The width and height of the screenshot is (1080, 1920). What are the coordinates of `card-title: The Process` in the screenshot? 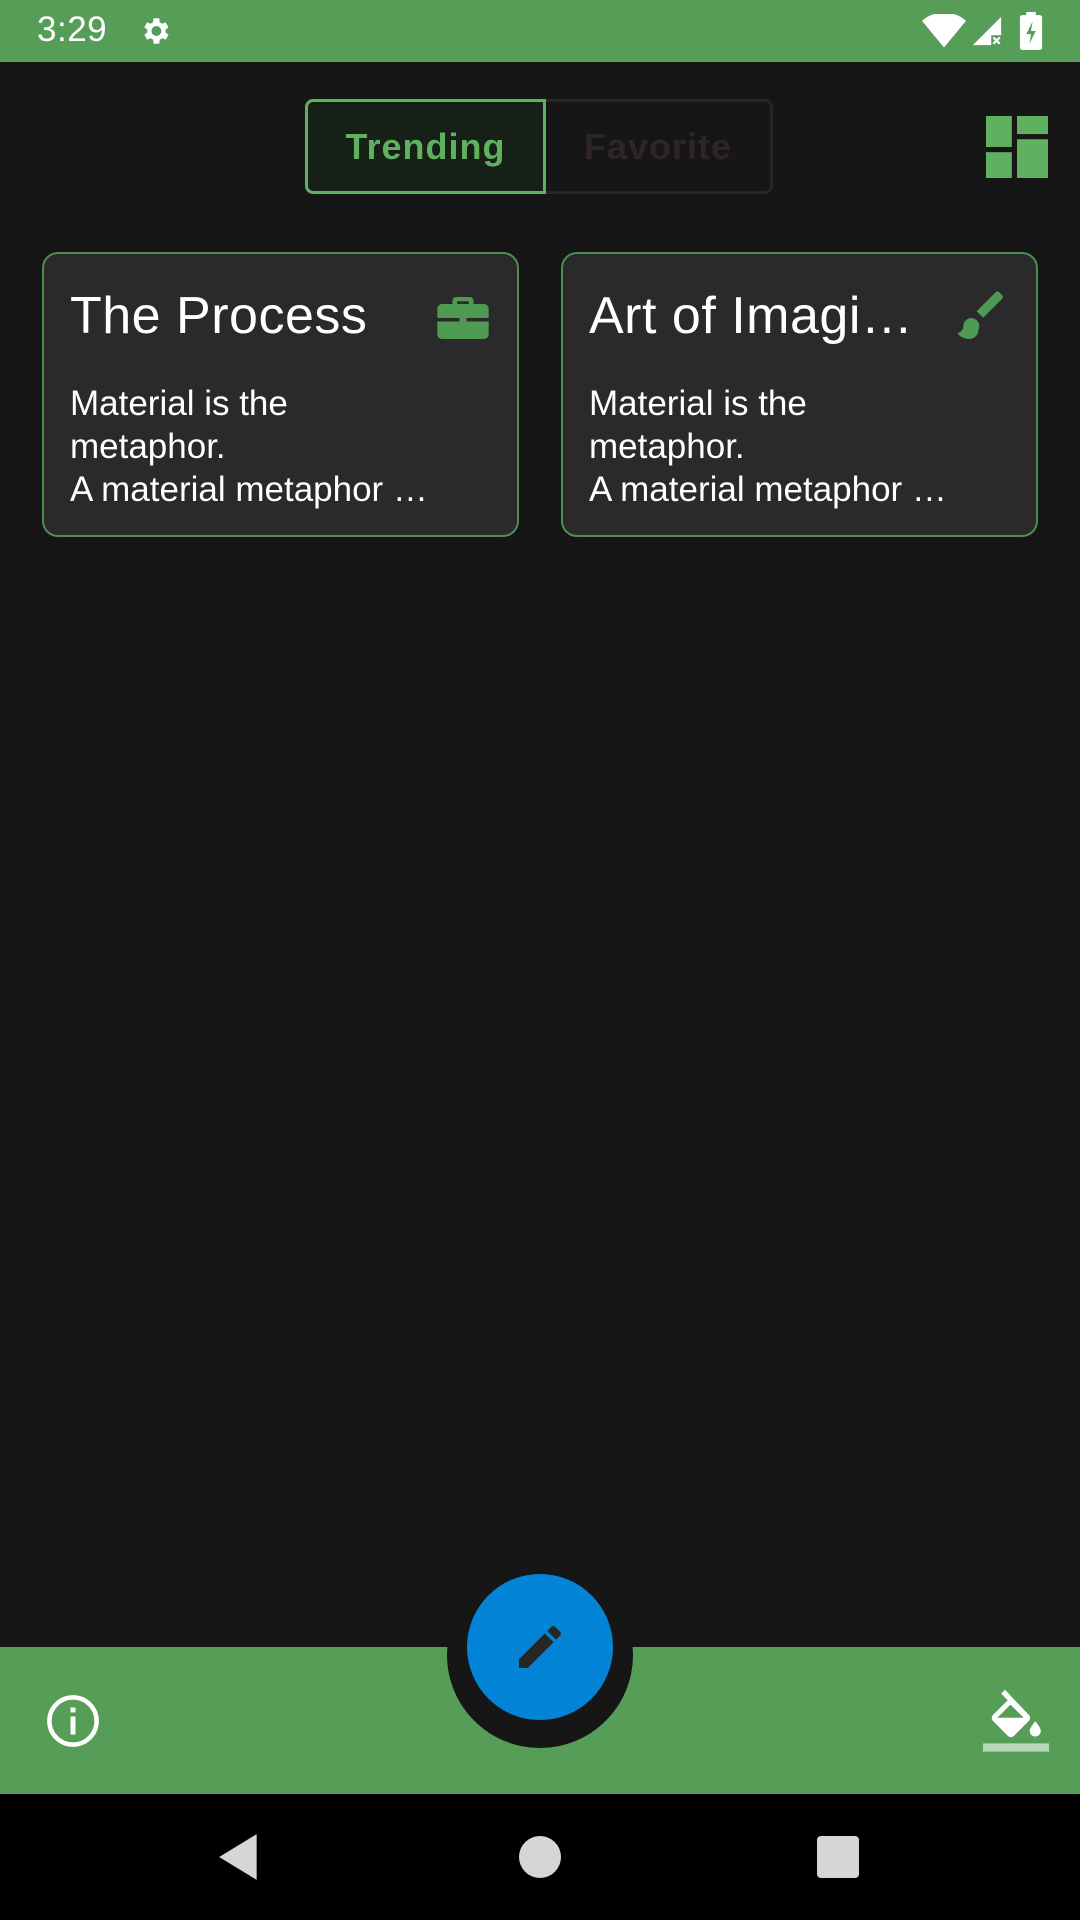 It's located at (219, 316).